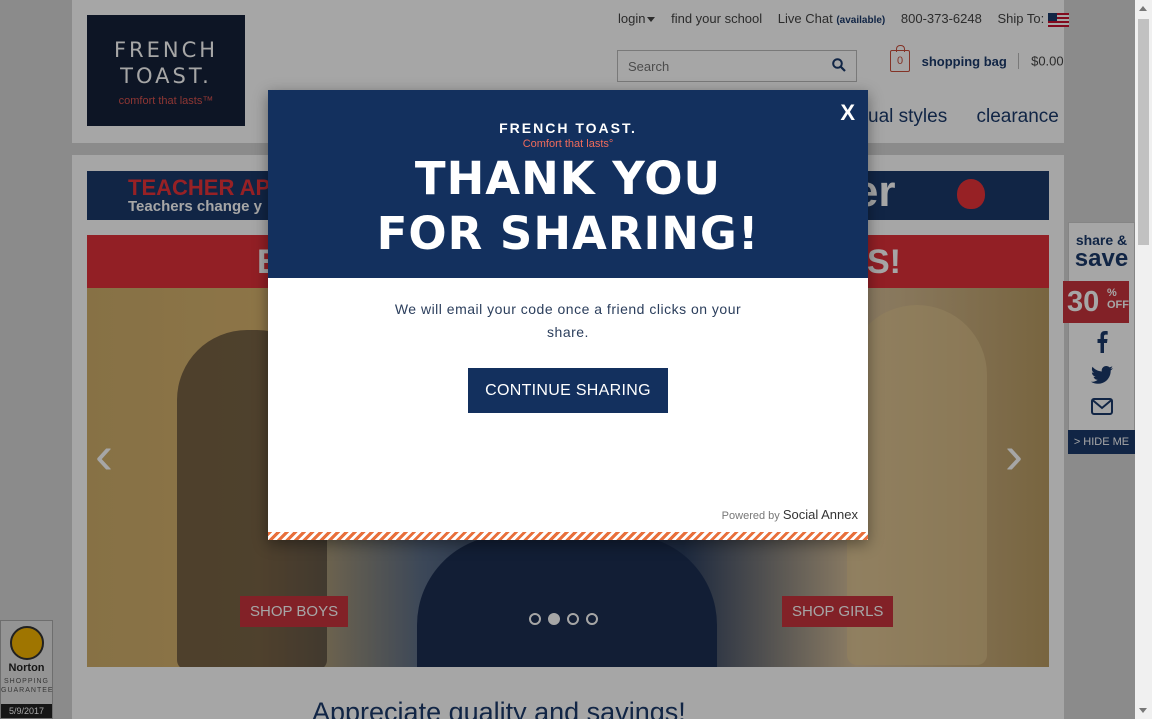  What do you see at coordinates (820, 514) in the screenshot?
I see `social-annex-brand: Social Annex` at bounding box center [820, 514].